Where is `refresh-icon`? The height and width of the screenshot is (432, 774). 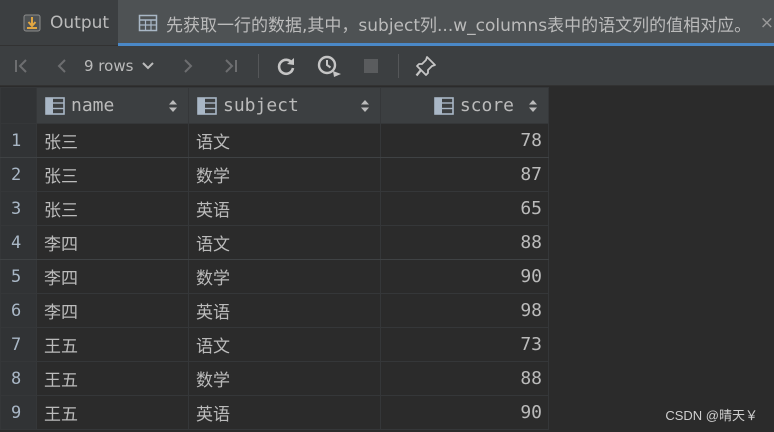
refresh-icon is located at coordinates (286, 67).